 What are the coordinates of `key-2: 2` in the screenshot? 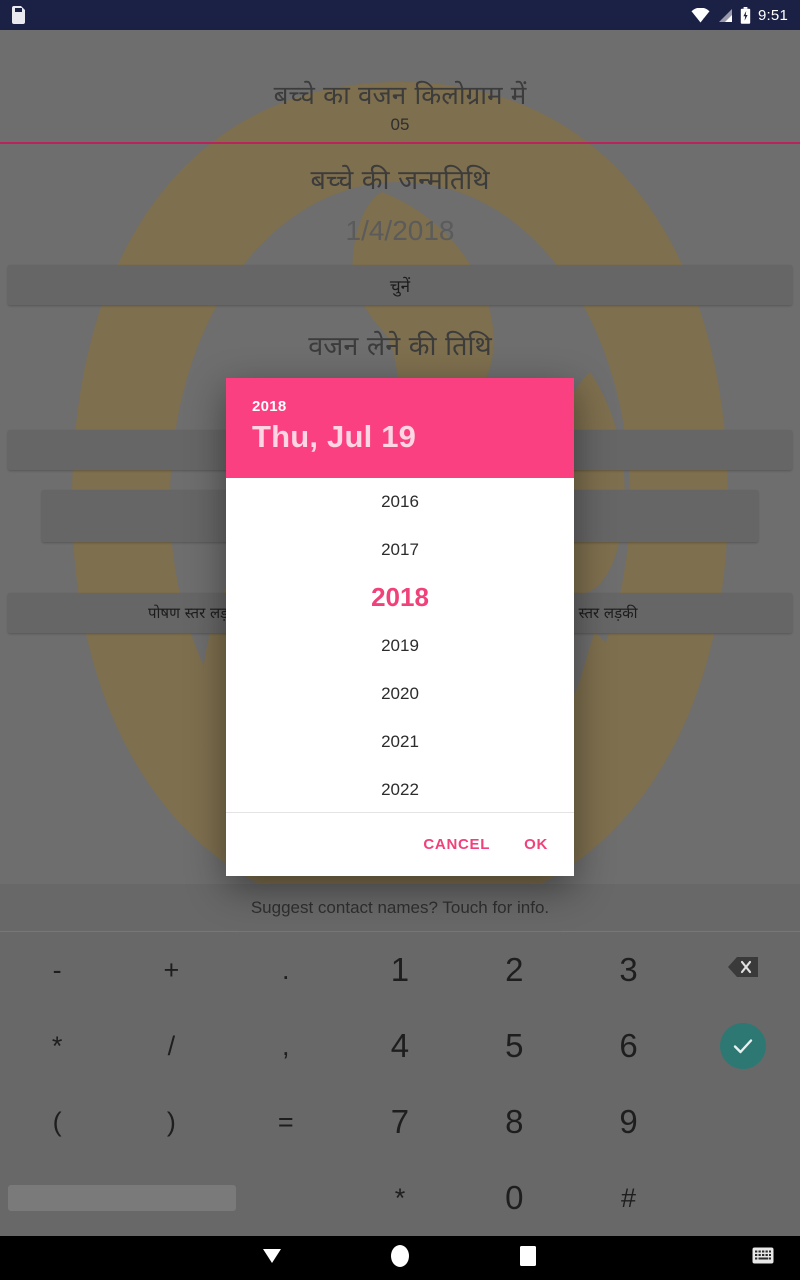 It's located at (514, 970).